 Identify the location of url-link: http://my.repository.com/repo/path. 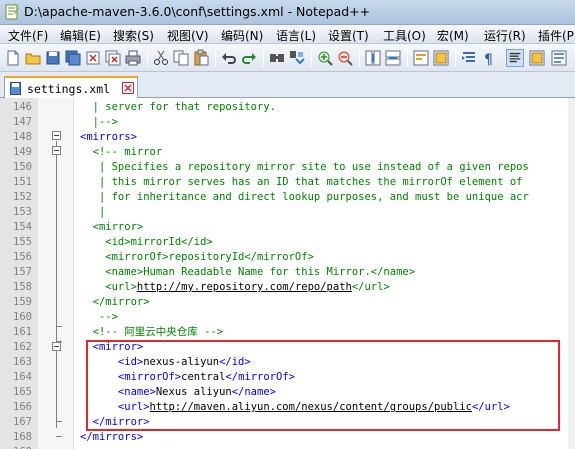
(244, 287).